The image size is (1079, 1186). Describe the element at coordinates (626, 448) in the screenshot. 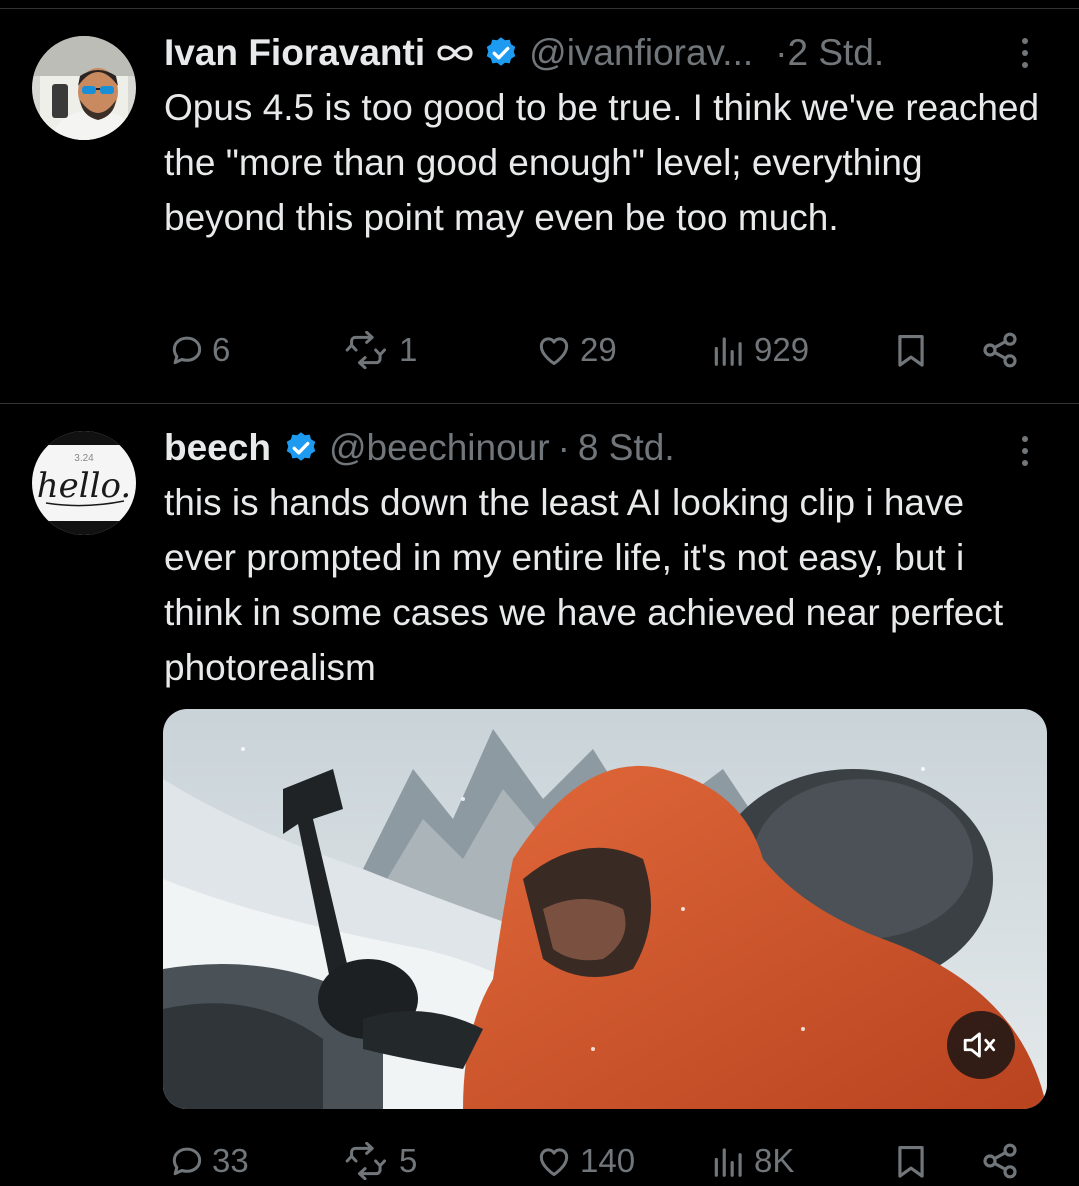

I see `timestamp: 8 Std.` at that location.